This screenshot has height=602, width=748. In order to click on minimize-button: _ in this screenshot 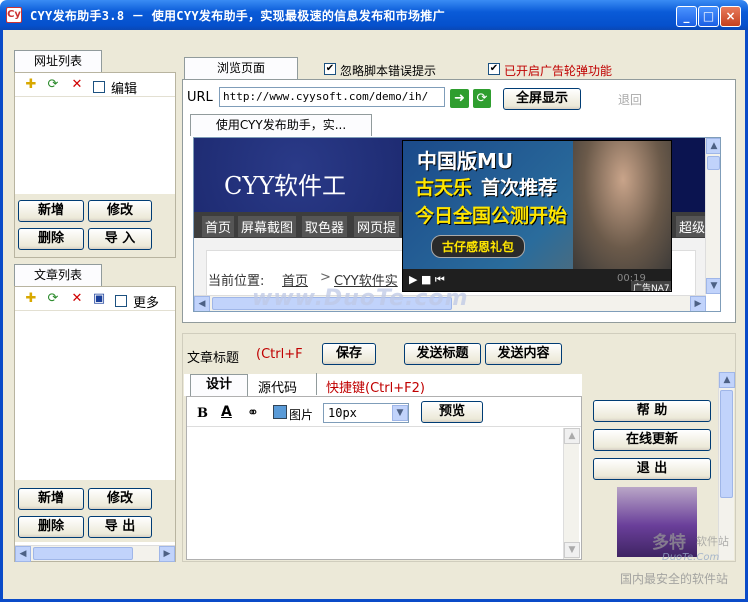, I will do `click(686, 16)`.